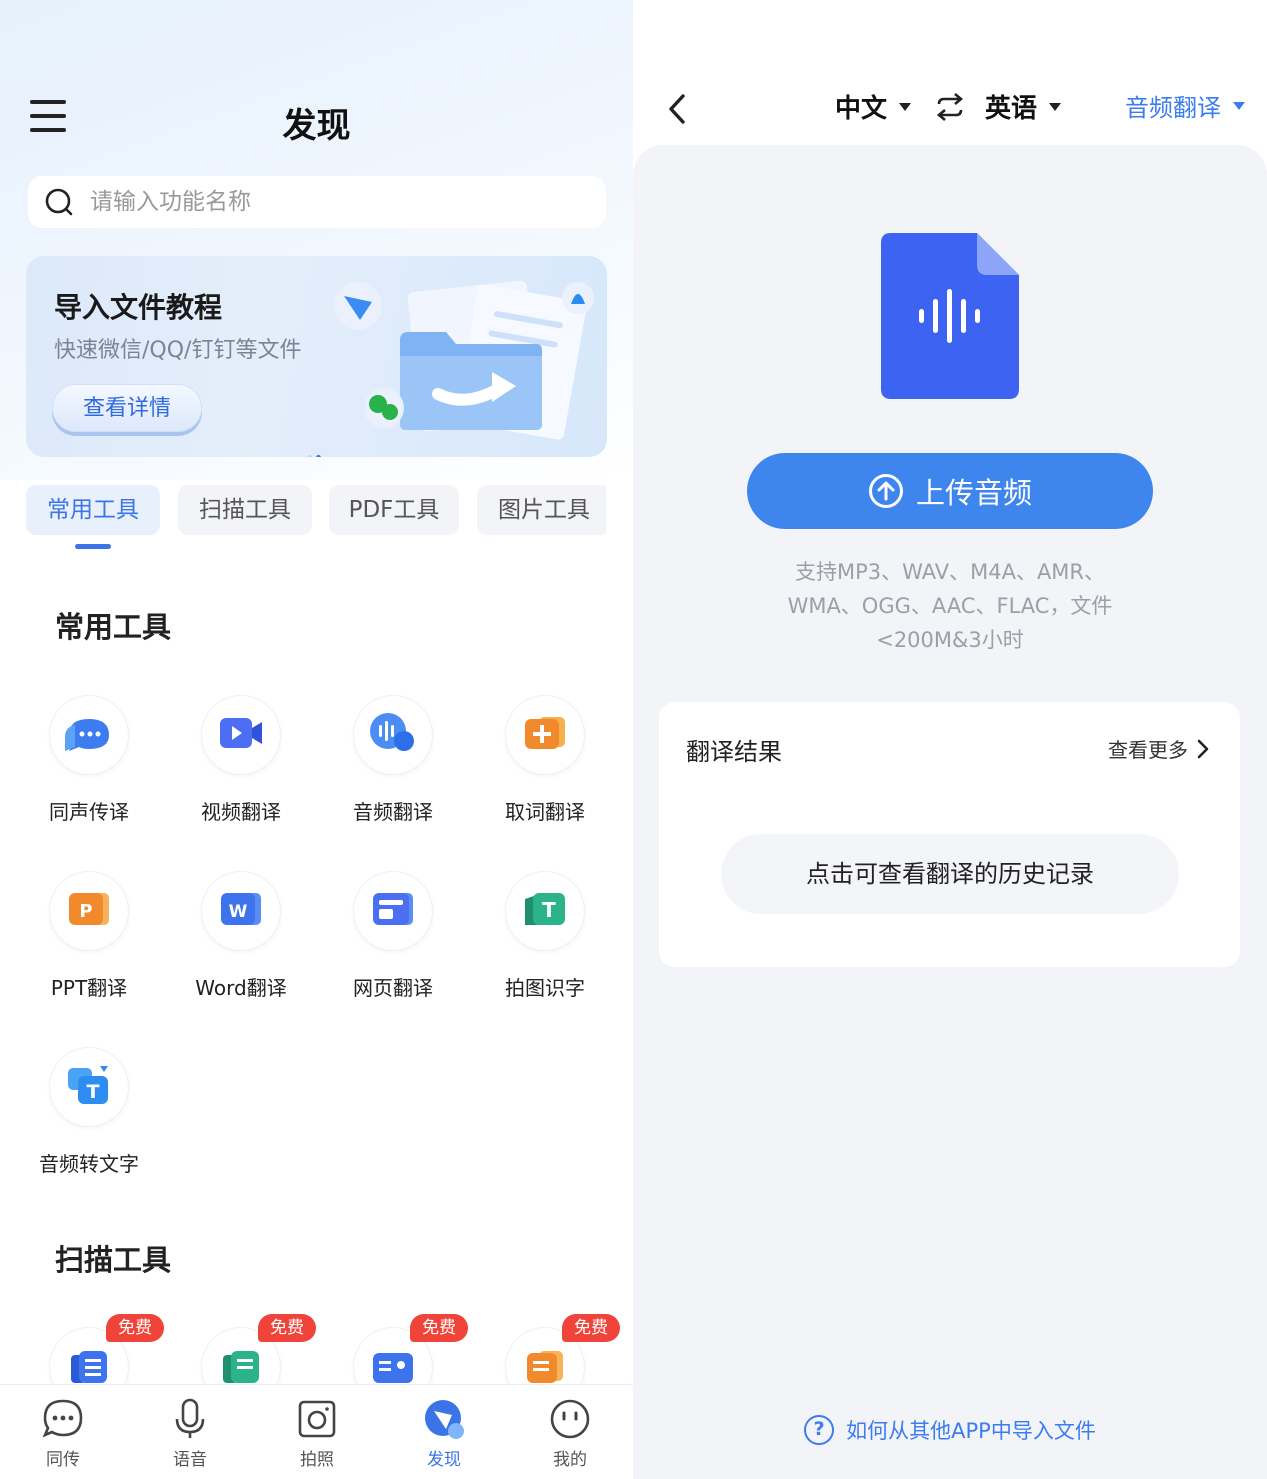  Describe the element at coordinates (1173, 108) in the screenshot. I see `mode-label: 音频翻译` at that location.